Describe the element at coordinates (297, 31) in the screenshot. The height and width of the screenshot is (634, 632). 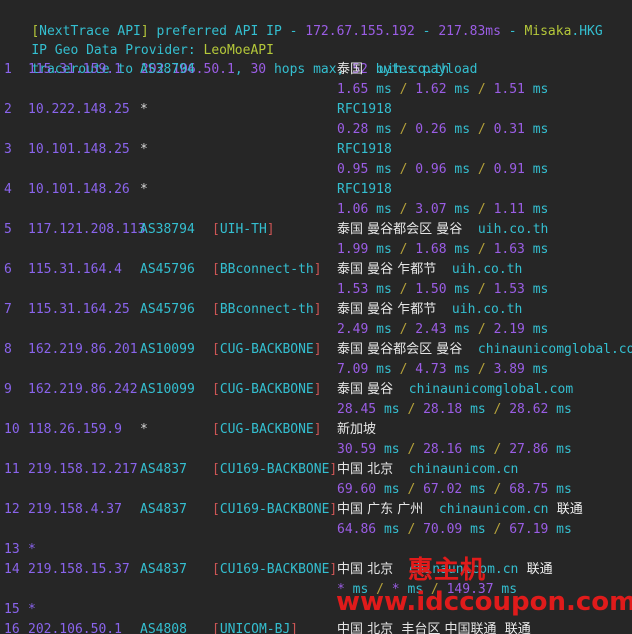
I see `api-dash-1: -` at that location.